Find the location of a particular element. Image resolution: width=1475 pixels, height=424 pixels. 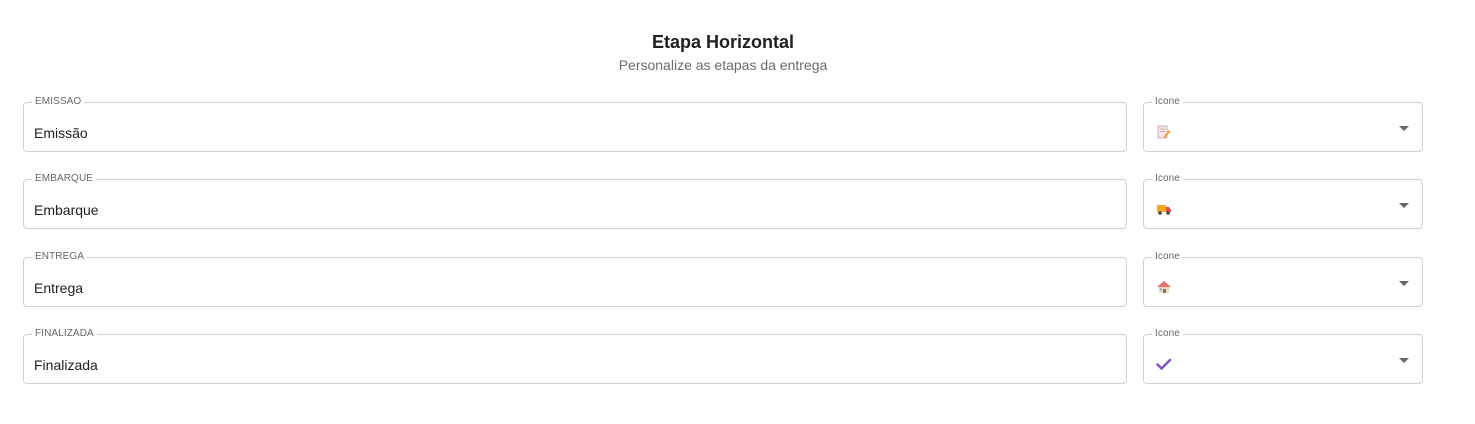

step-name-field: FINALIZADA is located at coordinates (575, 355).